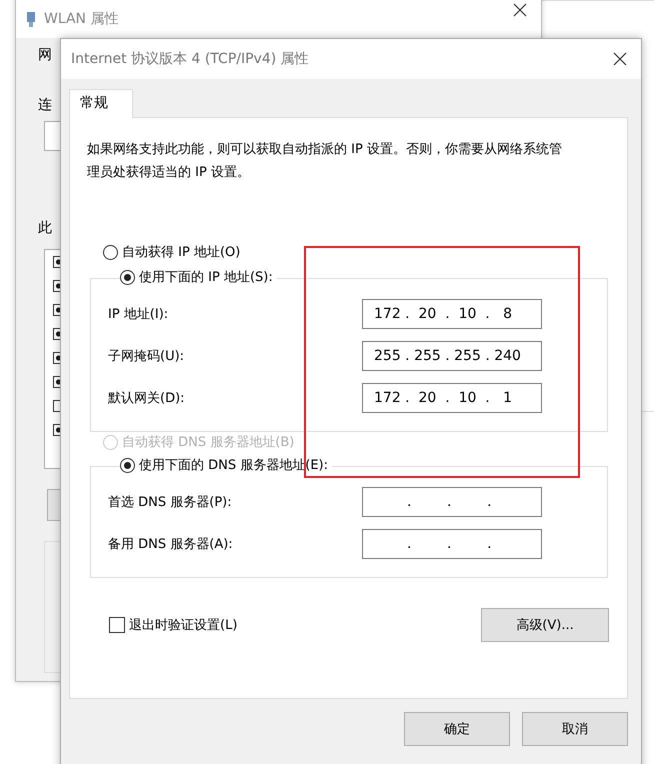  I want to click on tab: 常规, so click(101, 103).